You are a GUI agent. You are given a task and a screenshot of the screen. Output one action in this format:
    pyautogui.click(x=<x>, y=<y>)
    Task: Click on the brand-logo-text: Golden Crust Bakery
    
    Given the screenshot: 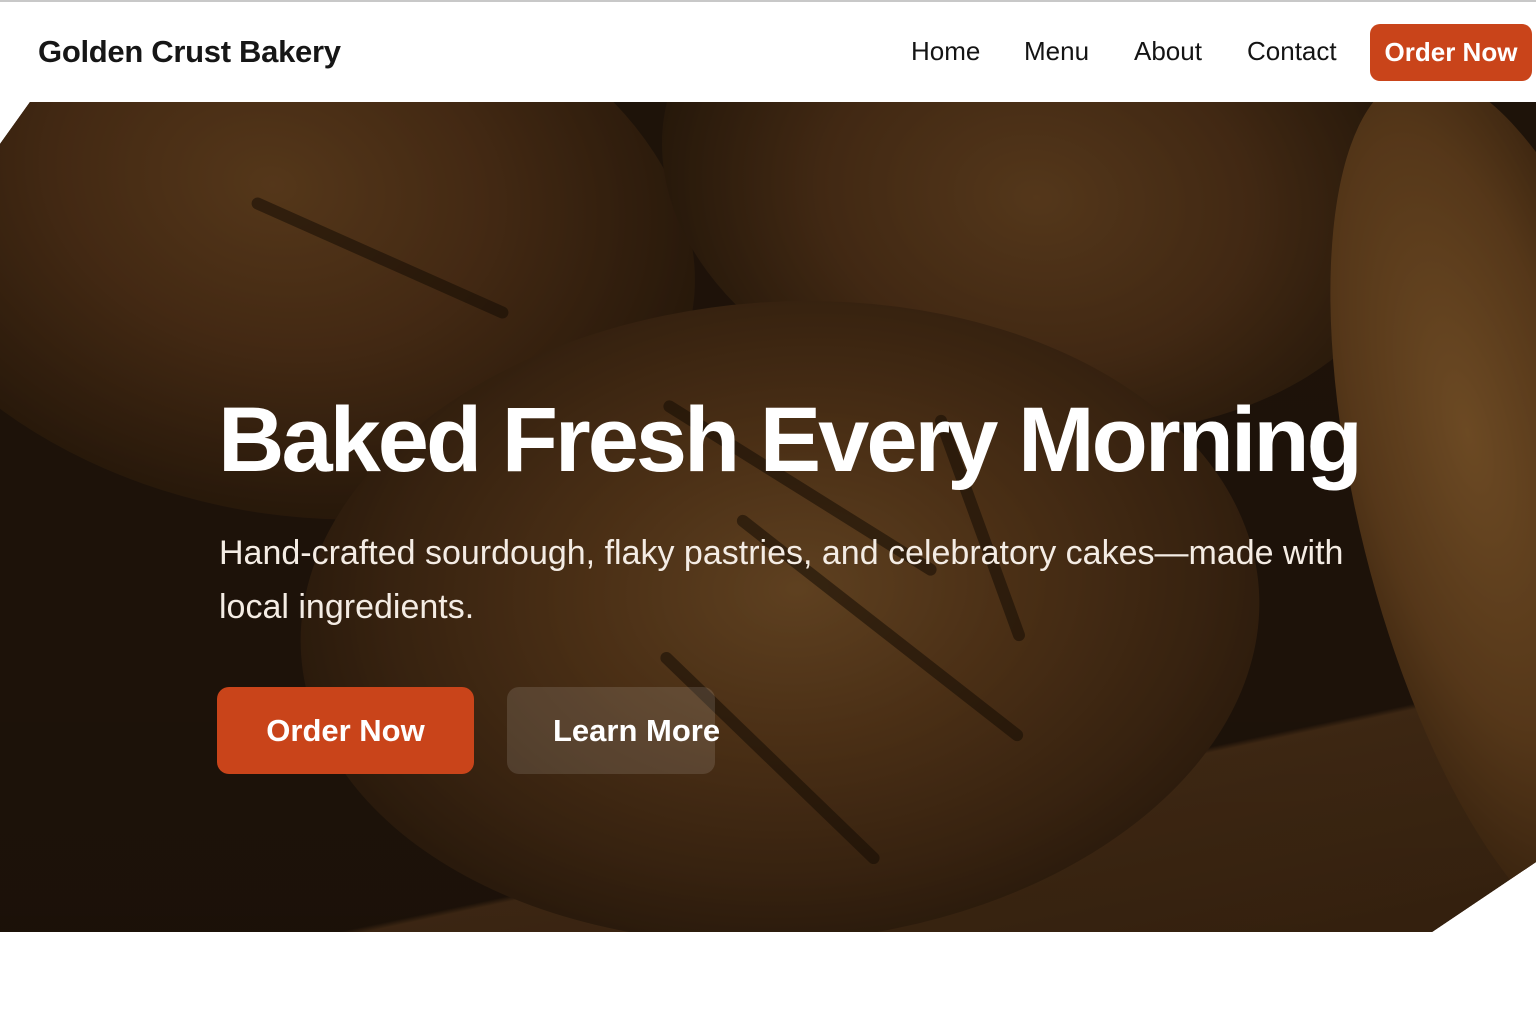 What is the action you would take?
    pyautogui.click(x=189, y=52)
    